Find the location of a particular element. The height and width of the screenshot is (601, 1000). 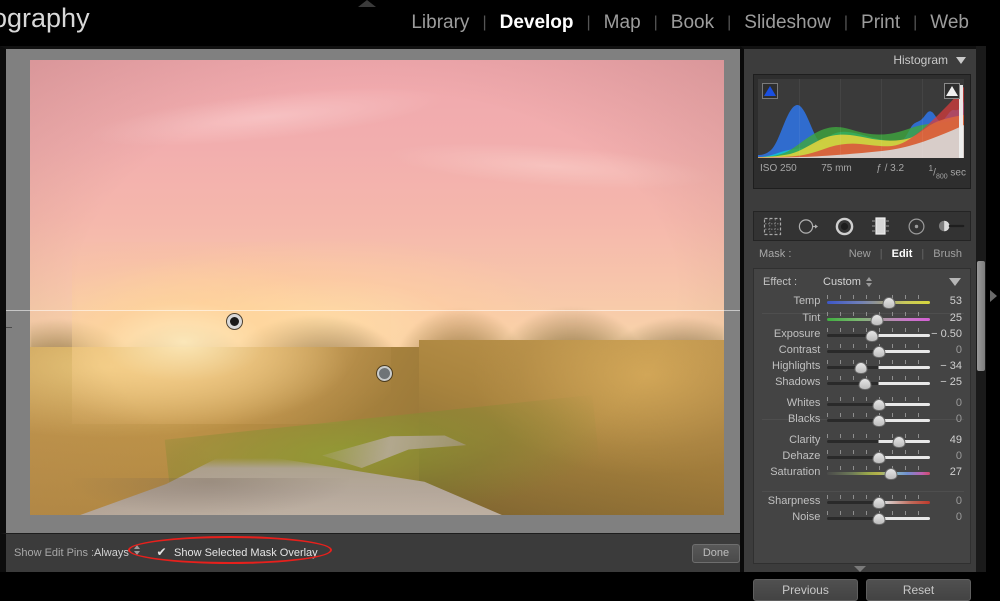

slider-row-exposure: Exposure − 0.50 is located at coordinates (862, 334).